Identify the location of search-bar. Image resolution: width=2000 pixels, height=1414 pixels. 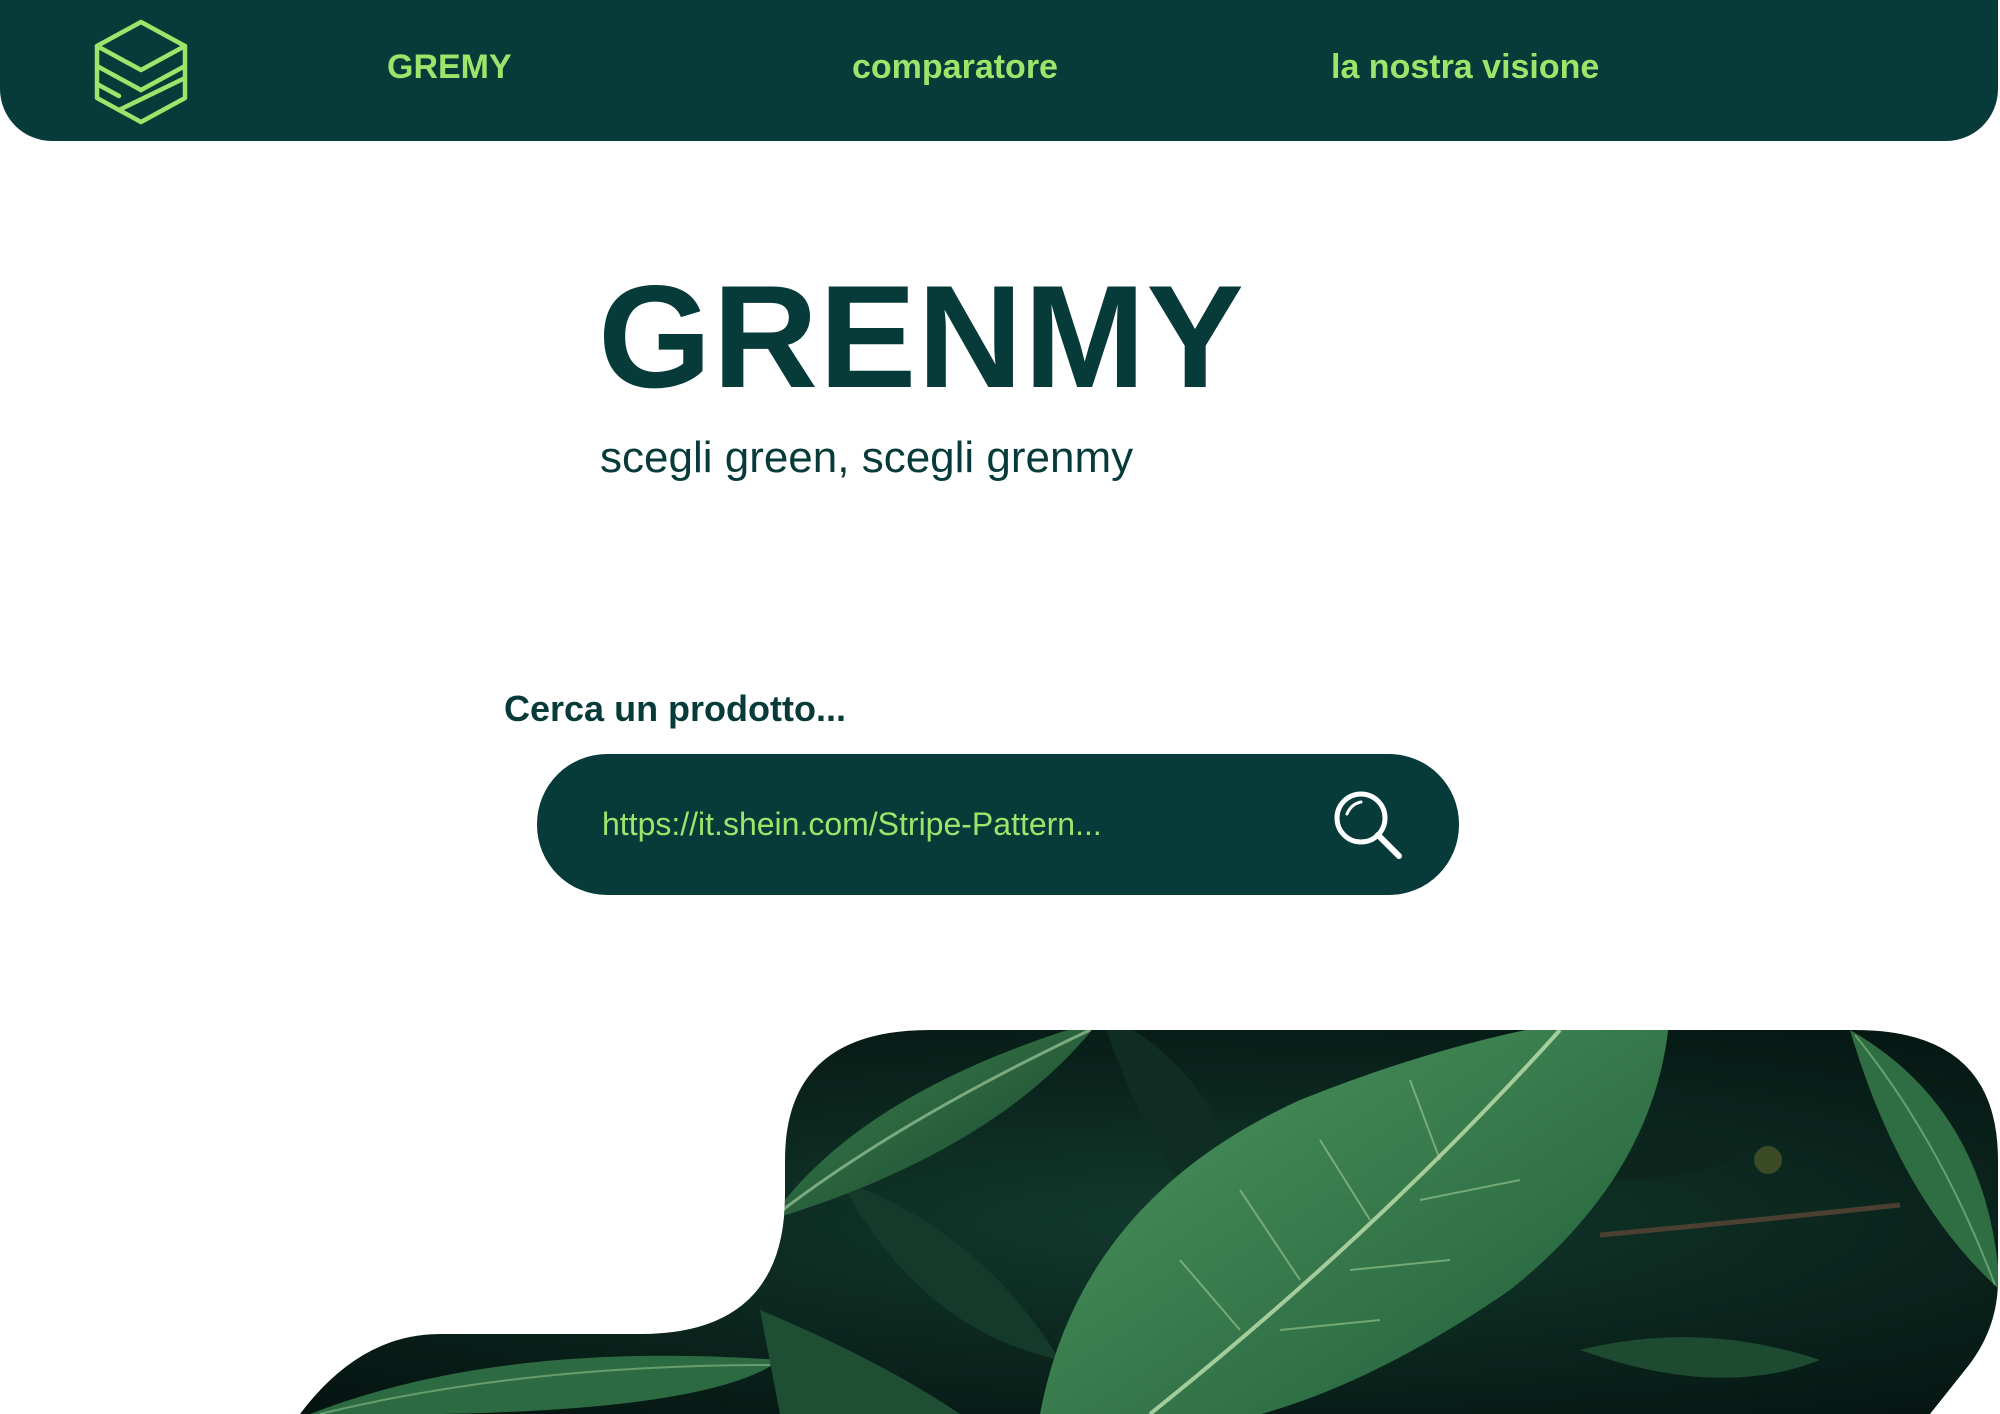
(998, 824).